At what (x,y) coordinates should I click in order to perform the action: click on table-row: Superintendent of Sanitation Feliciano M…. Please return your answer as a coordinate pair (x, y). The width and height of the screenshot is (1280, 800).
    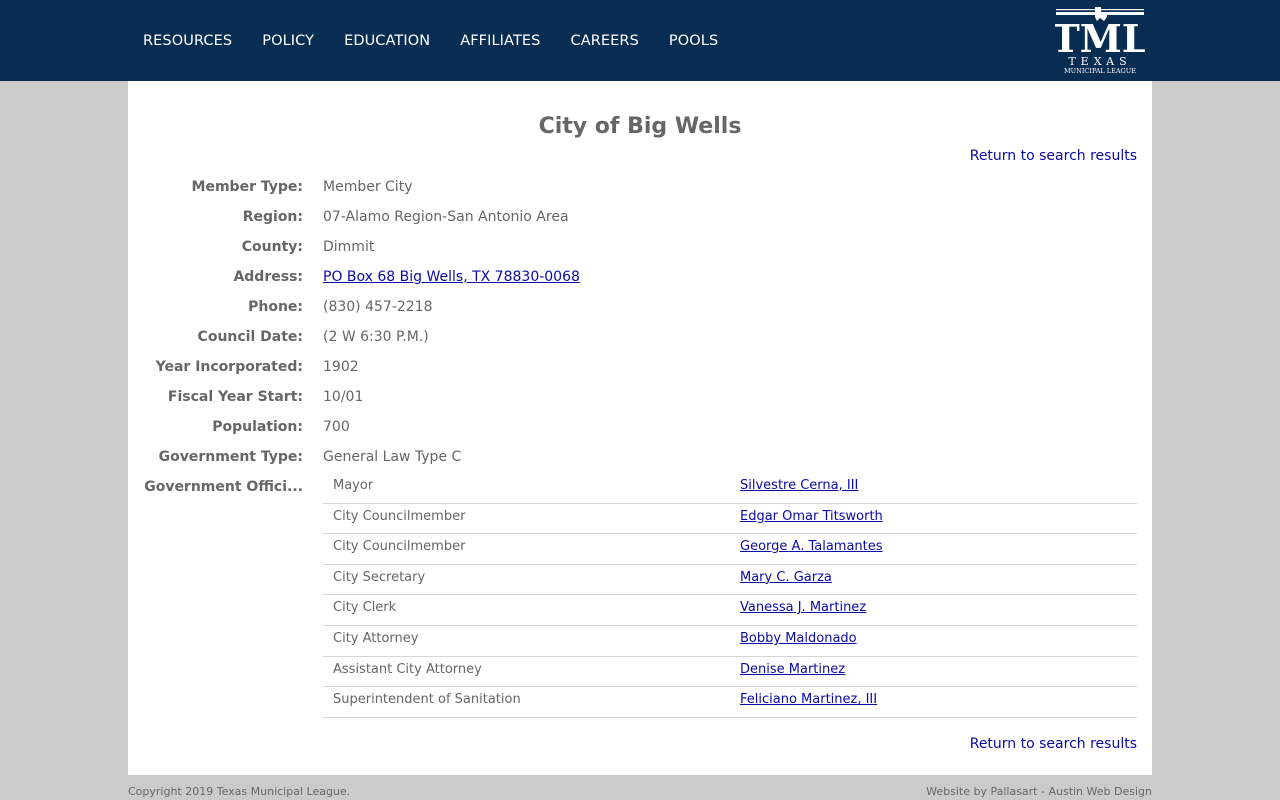
    Looking at the image, I should click on (730, 702).